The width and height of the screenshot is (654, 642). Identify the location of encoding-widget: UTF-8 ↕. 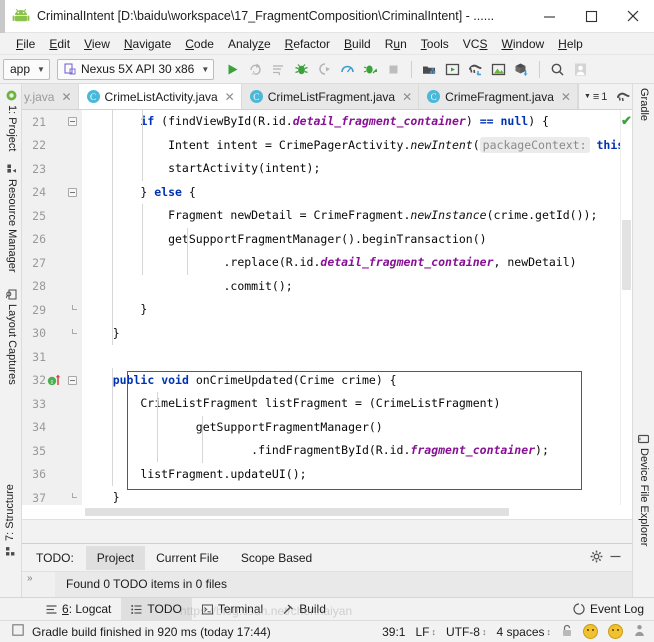
(466, 632).